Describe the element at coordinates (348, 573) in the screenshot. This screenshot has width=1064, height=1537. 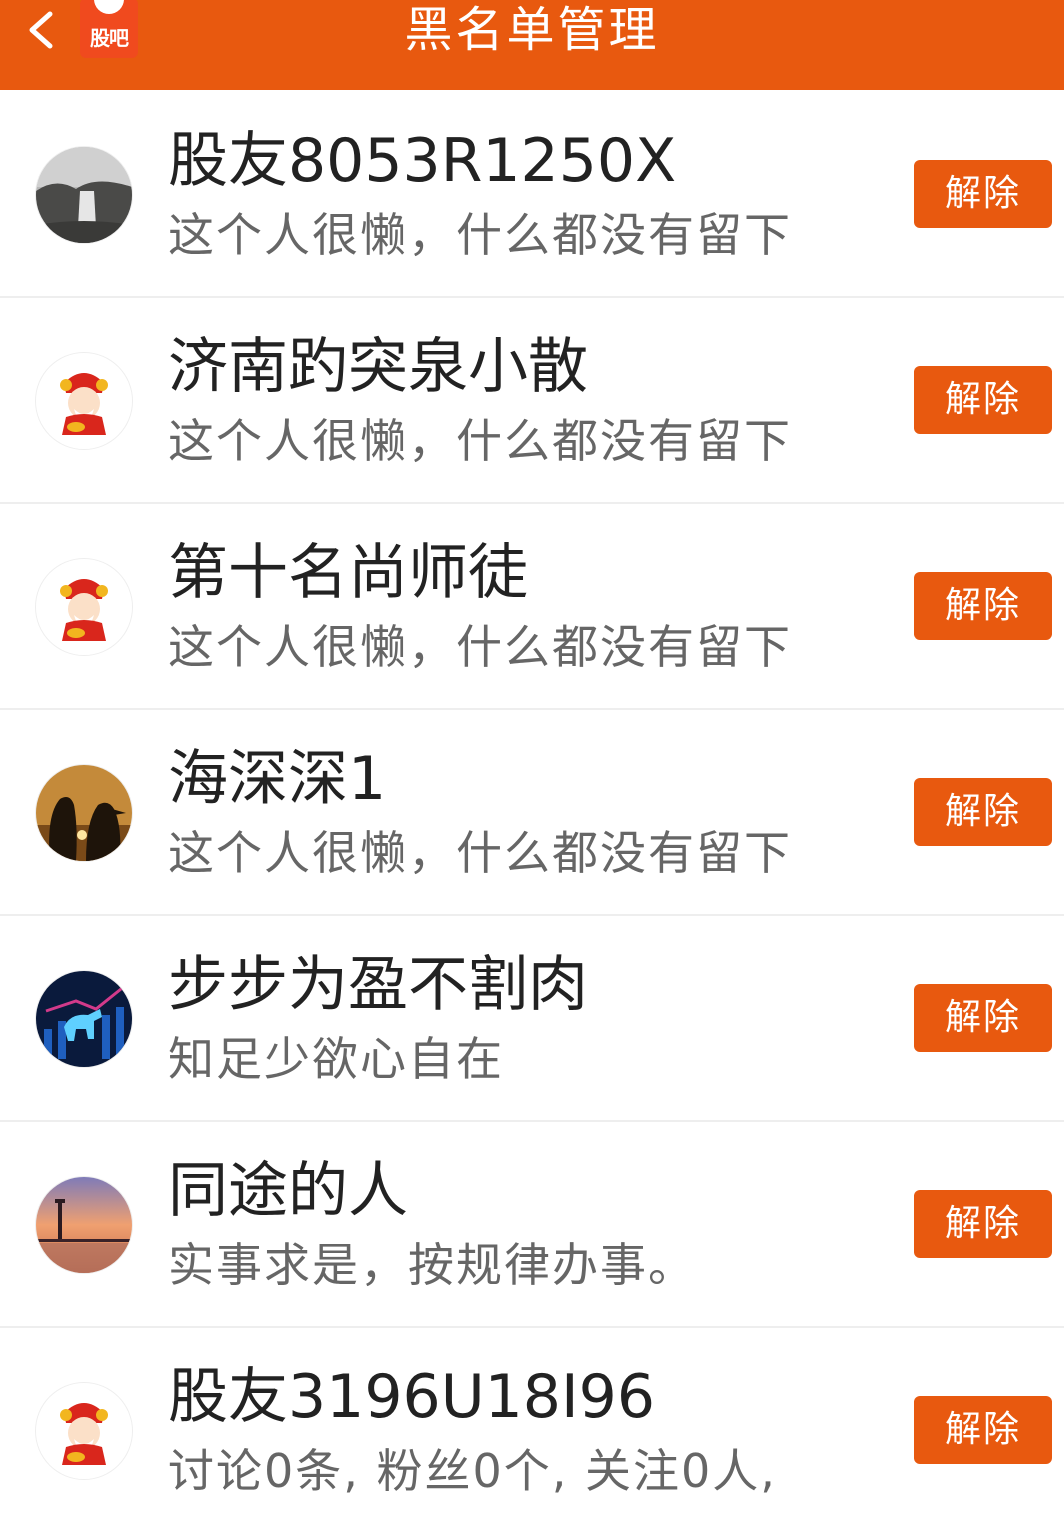
I see `user-name: 第十名尚师徒` at that location.